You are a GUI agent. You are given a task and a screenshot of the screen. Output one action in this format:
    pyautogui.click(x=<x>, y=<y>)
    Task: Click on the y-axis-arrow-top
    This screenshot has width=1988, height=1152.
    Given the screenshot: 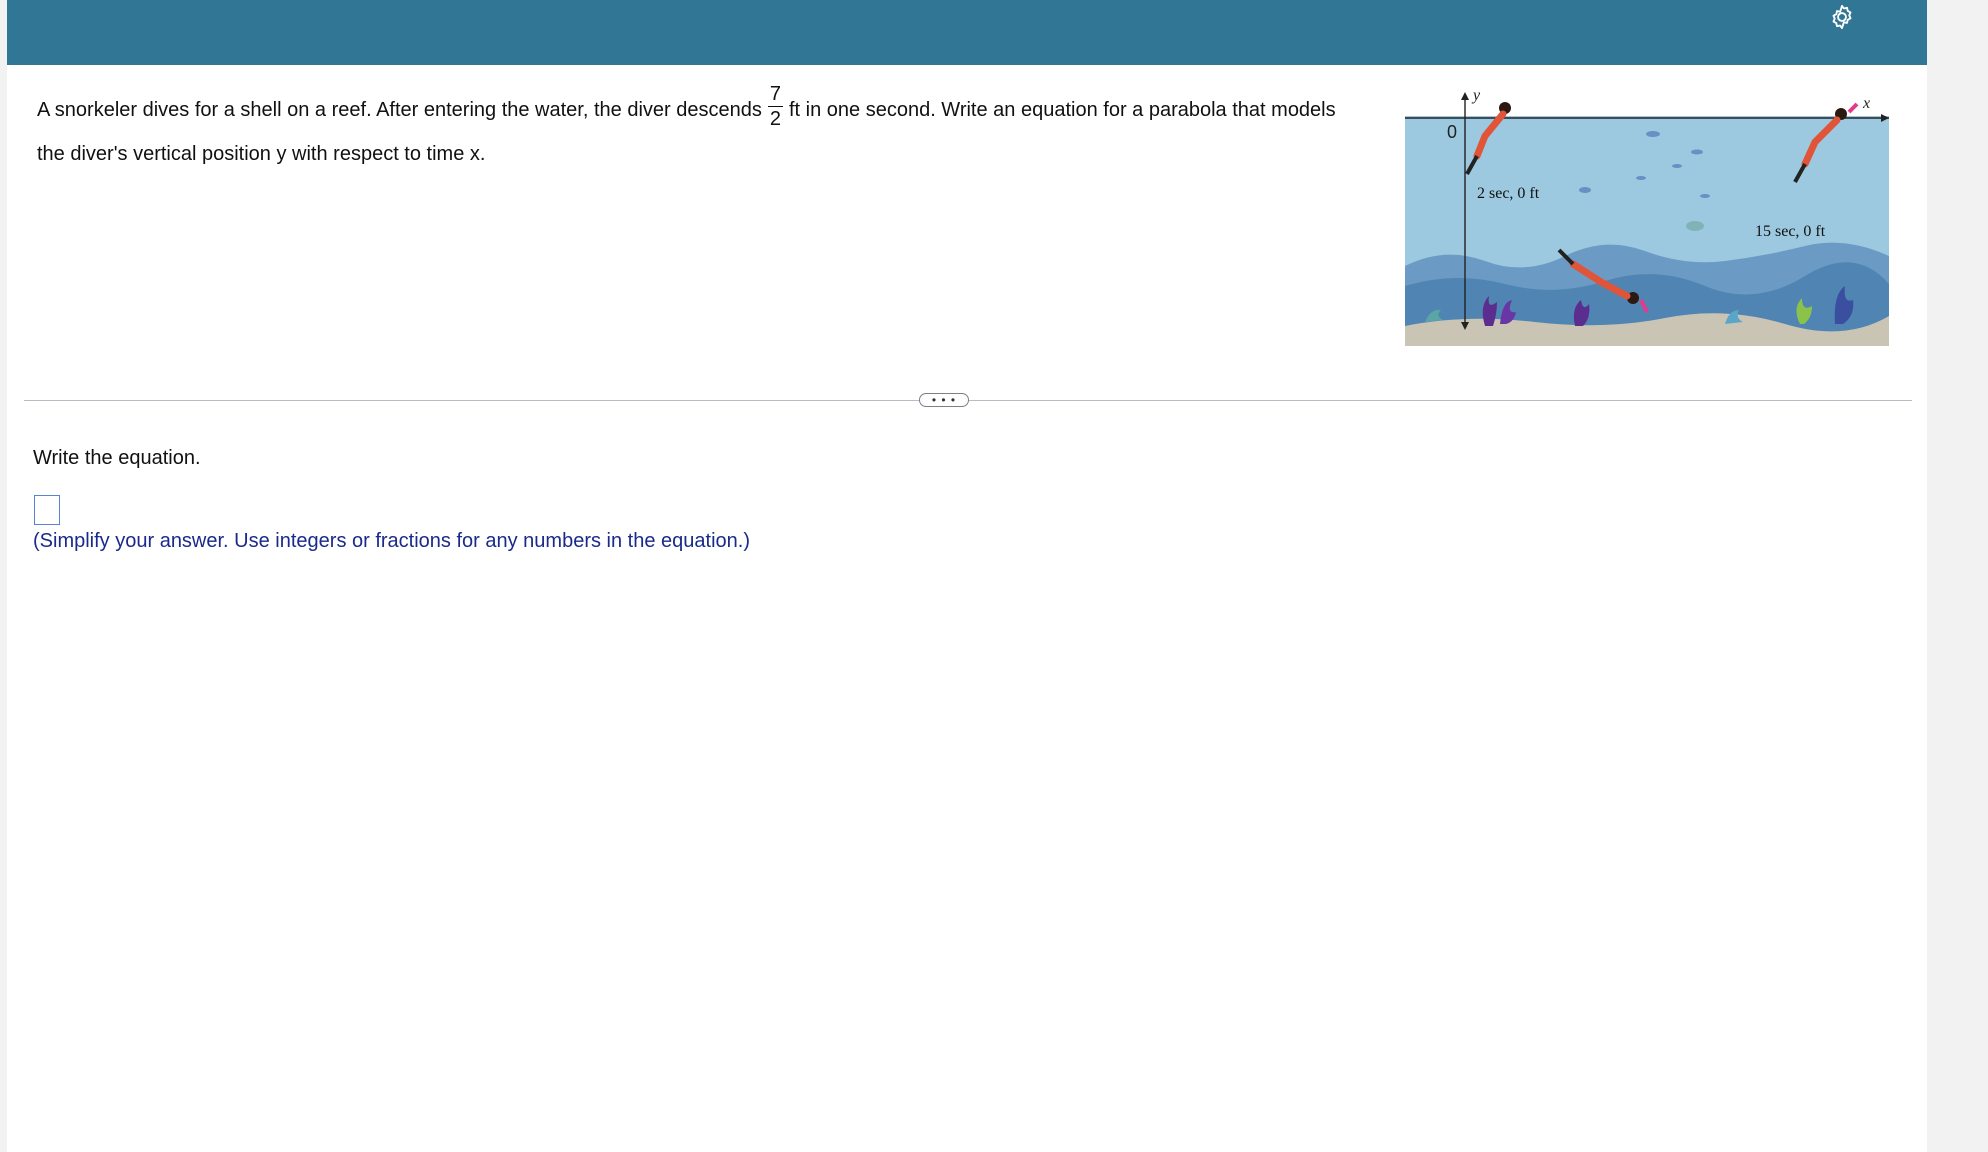 What is the action you would take?
    pyautogui.click(x=1465, y=96)
    